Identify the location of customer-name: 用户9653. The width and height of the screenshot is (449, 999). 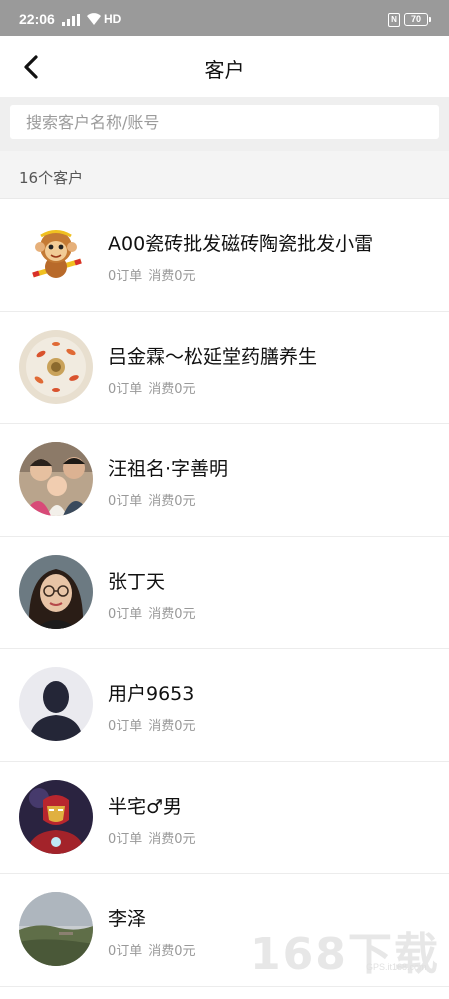
(151, 694).